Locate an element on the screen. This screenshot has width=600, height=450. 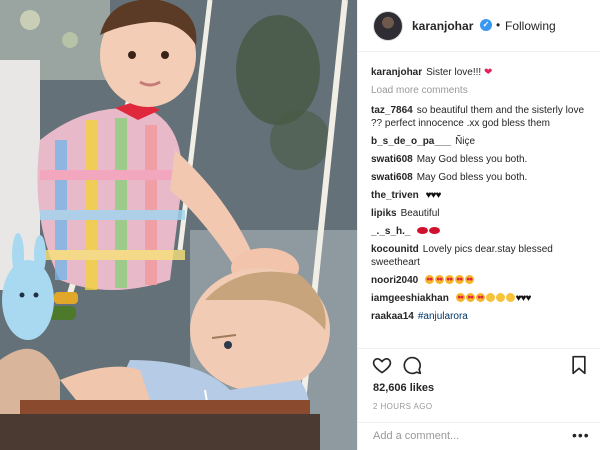
following-button: Following is located at coordinates (530, 26).